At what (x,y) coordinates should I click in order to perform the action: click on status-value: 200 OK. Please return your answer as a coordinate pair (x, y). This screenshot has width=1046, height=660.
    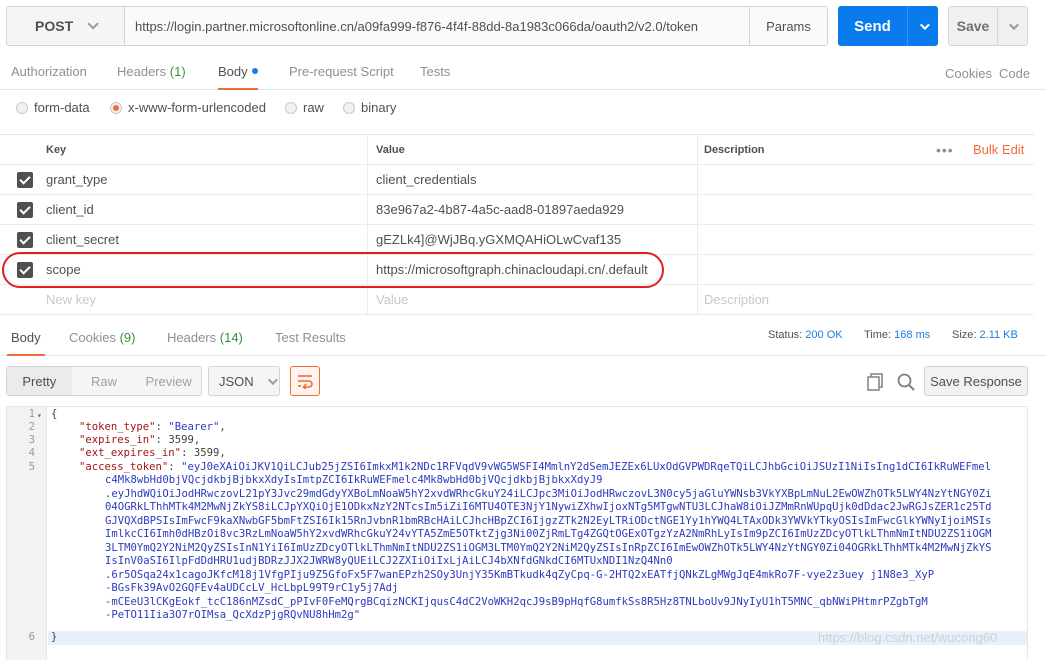
    Looking at the image, I should click on (823, 335).